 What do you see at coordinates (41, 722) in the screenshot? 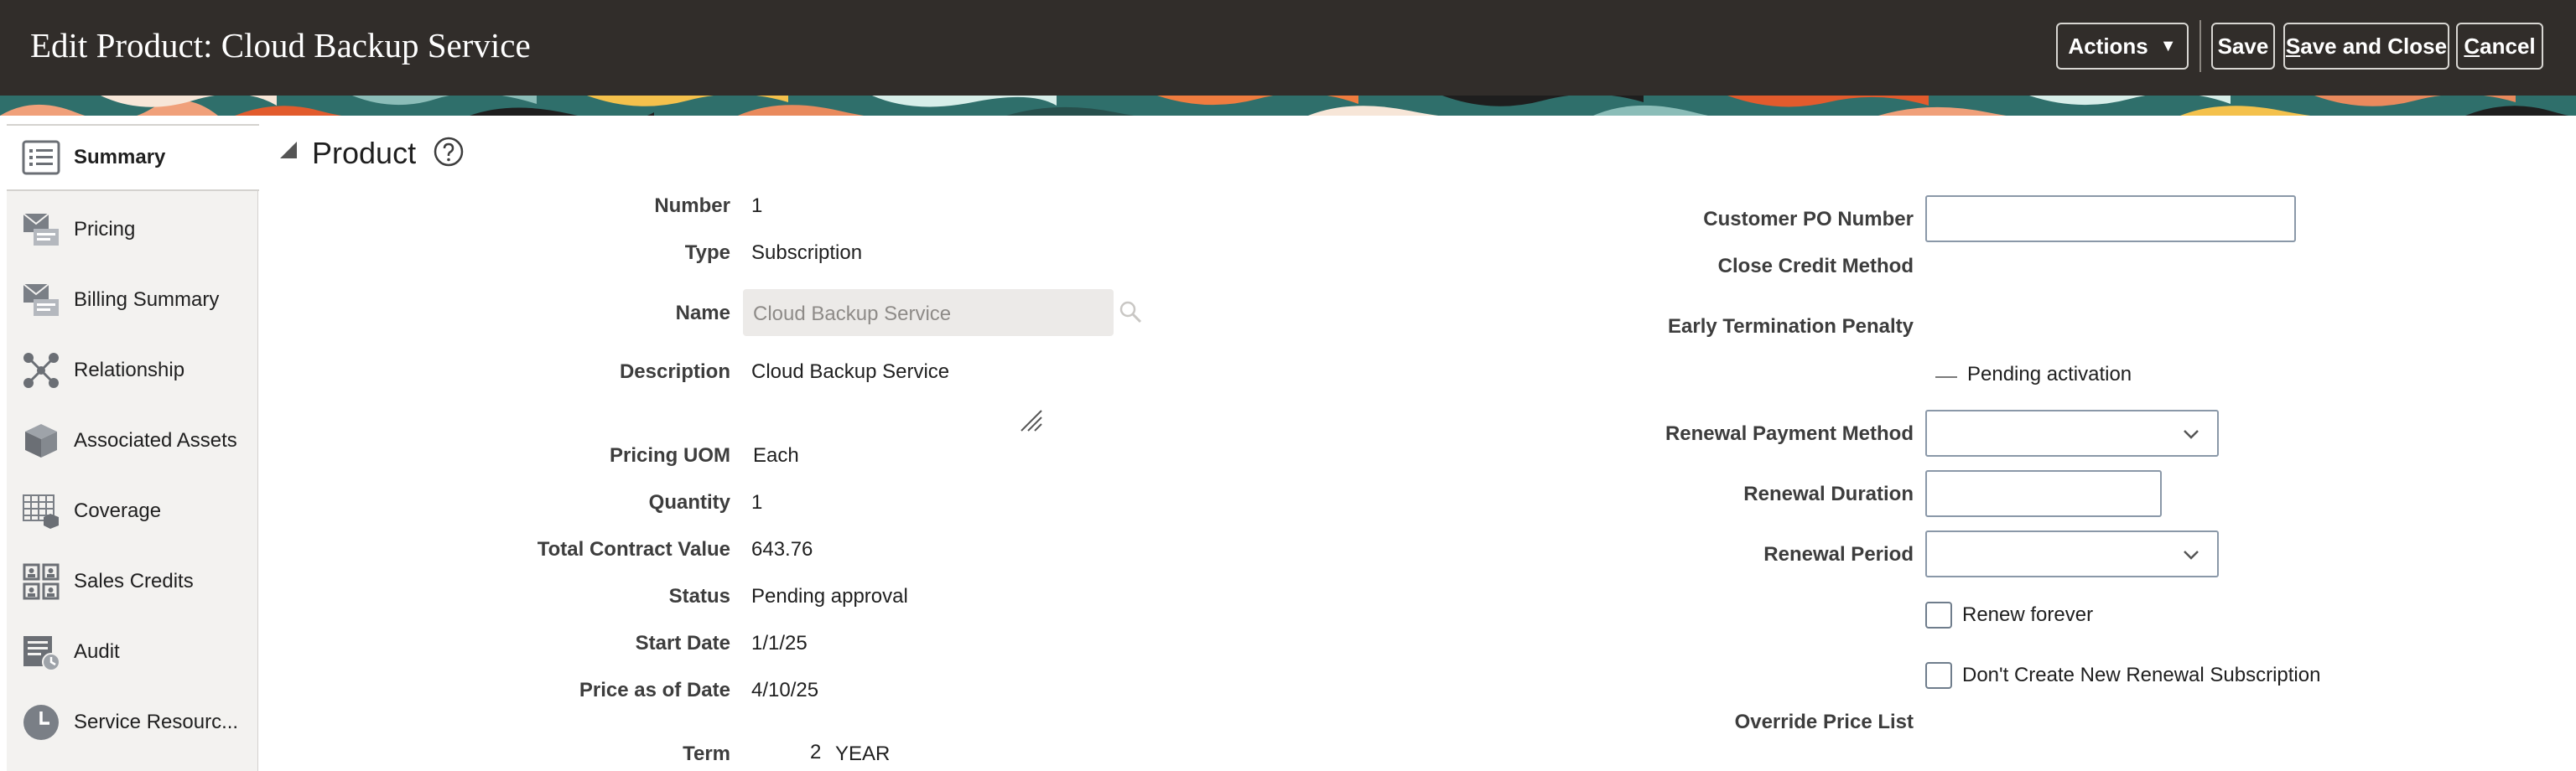
I see `clock-icon` at bounding box center [41, 722].